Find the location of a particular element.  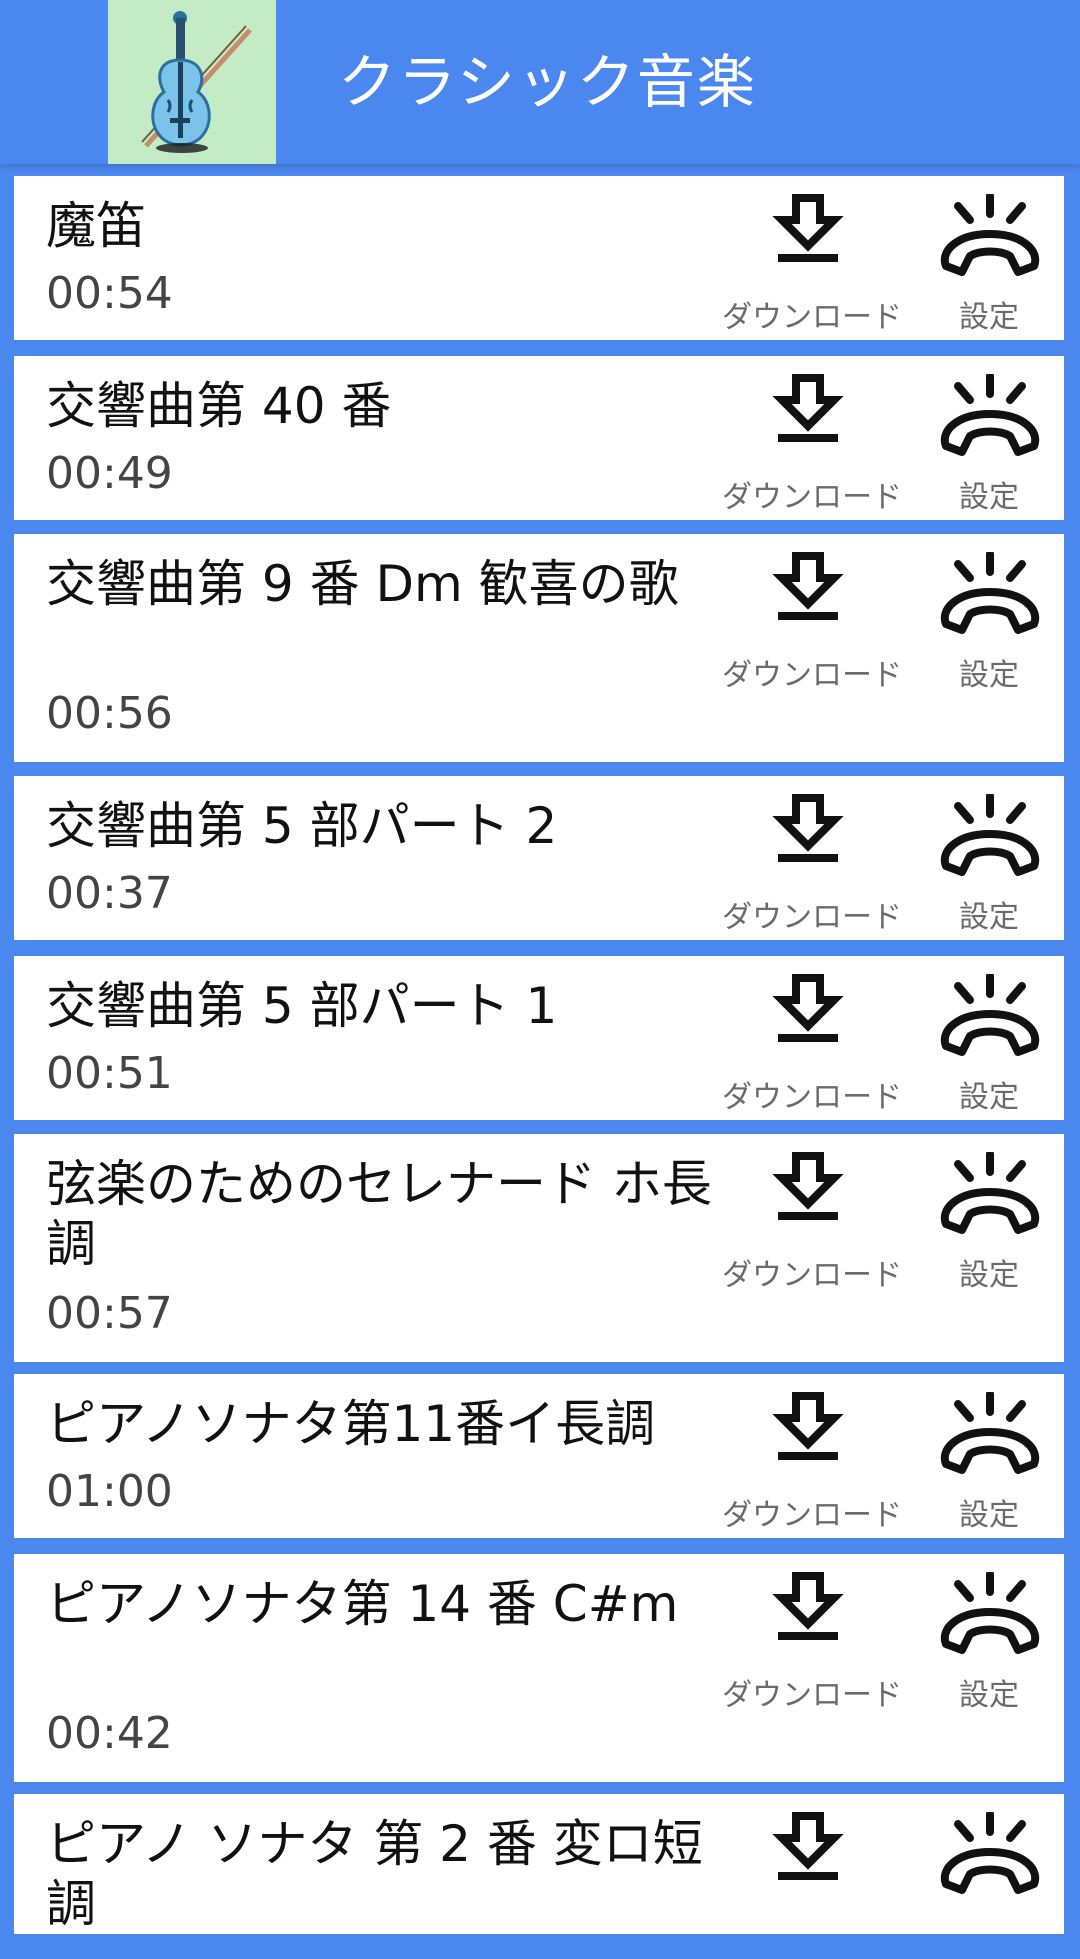

song-row: ピアノソナタ第 14 番 C#m 00:42 ダウンロード 設定 is located at coordinates (539, 1668).